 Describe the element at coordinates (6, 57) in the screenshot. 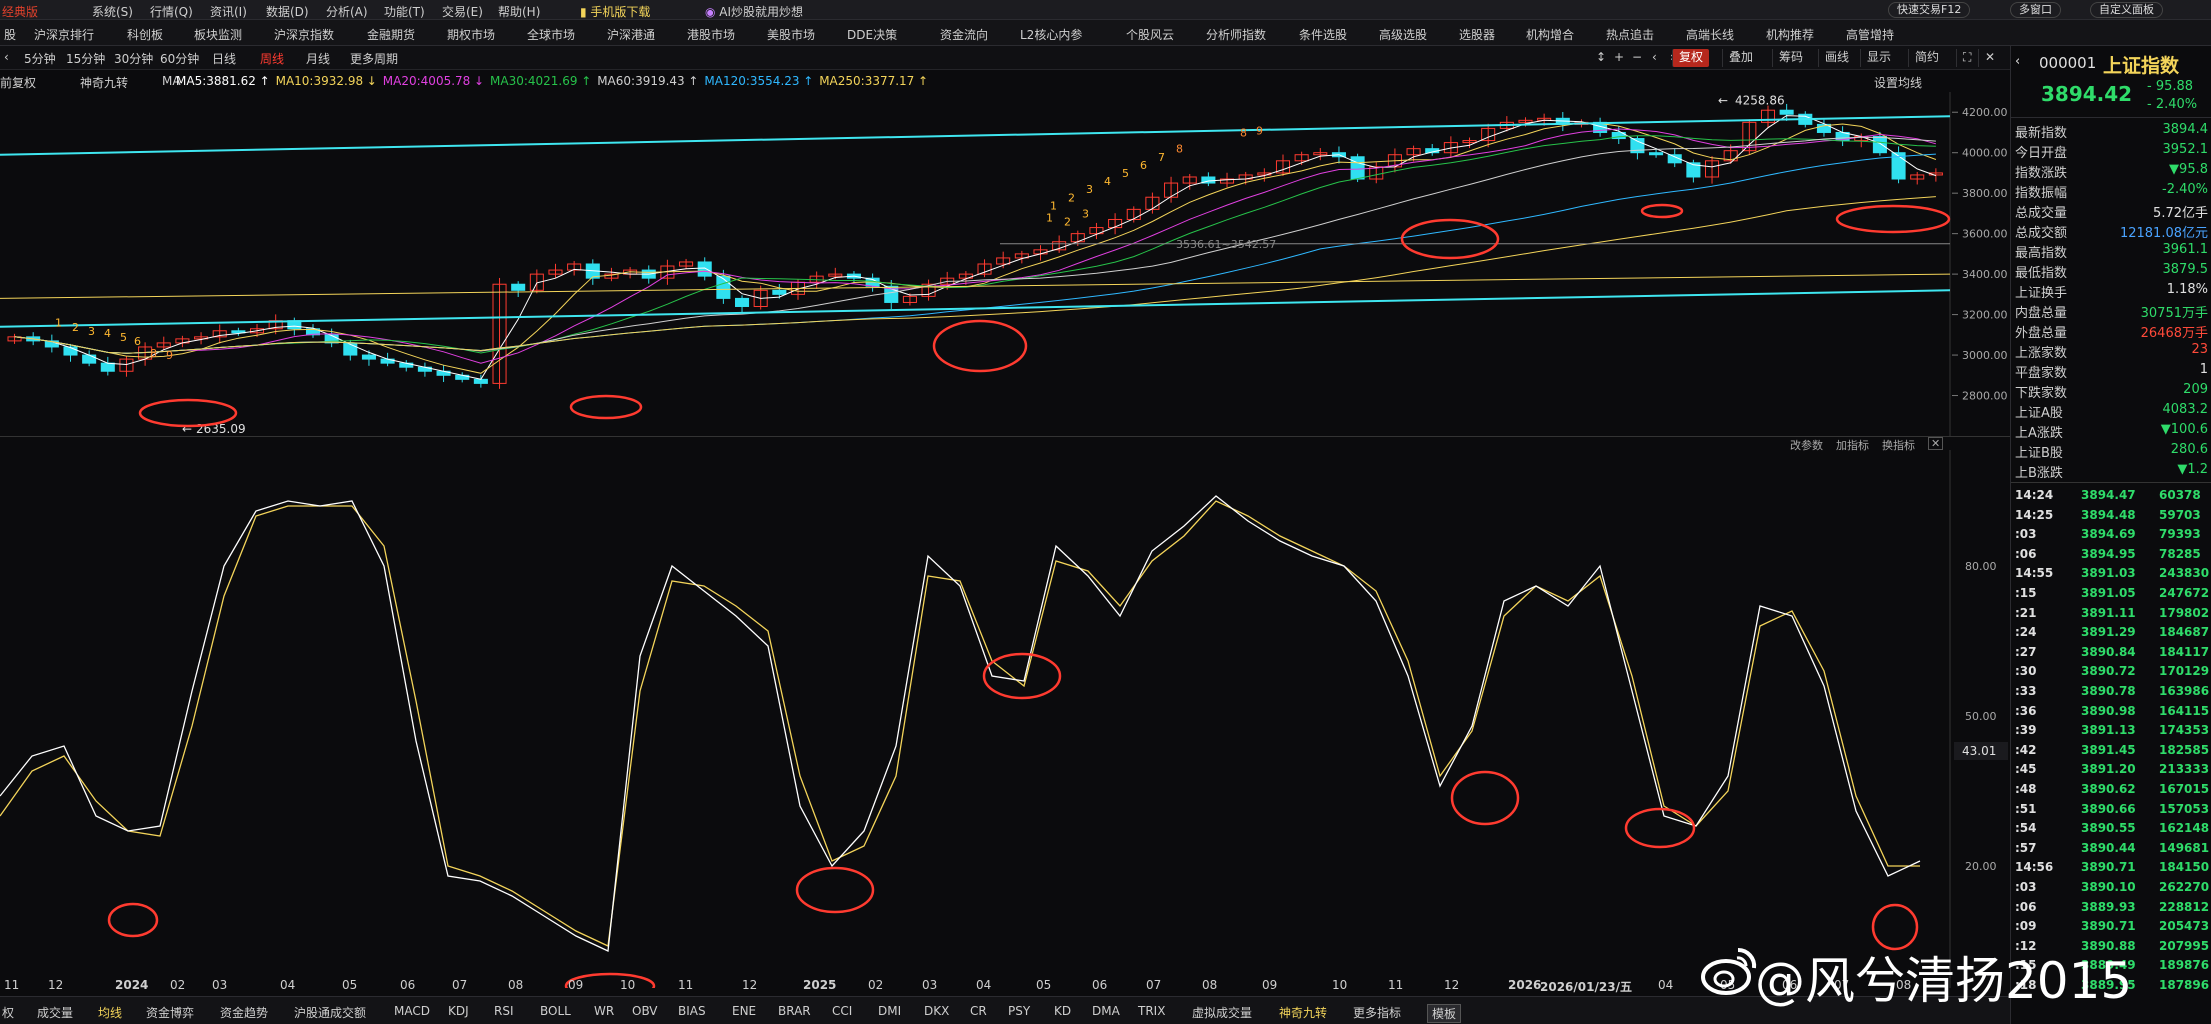

I see `sidebar-toggle-icon: ‹` at that location.